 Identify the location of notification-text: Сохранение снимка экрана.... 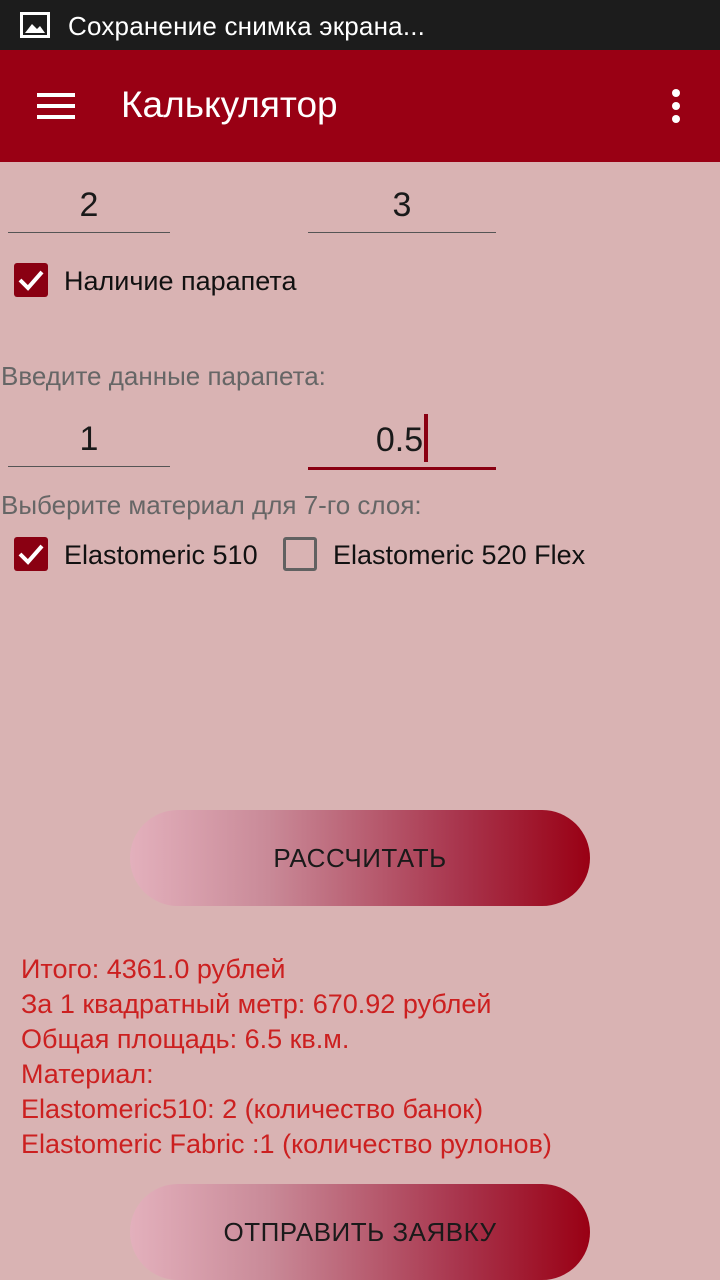
(247, 26).